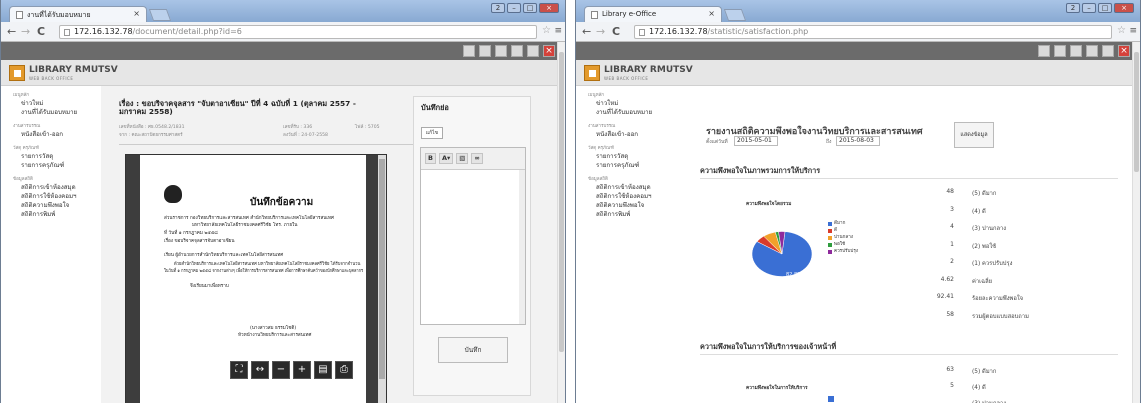  What do you see at coordinates (756, 141) in the screenshot?
I see `from-date-input: 2015-05-01` at bounding box center [756, 141].